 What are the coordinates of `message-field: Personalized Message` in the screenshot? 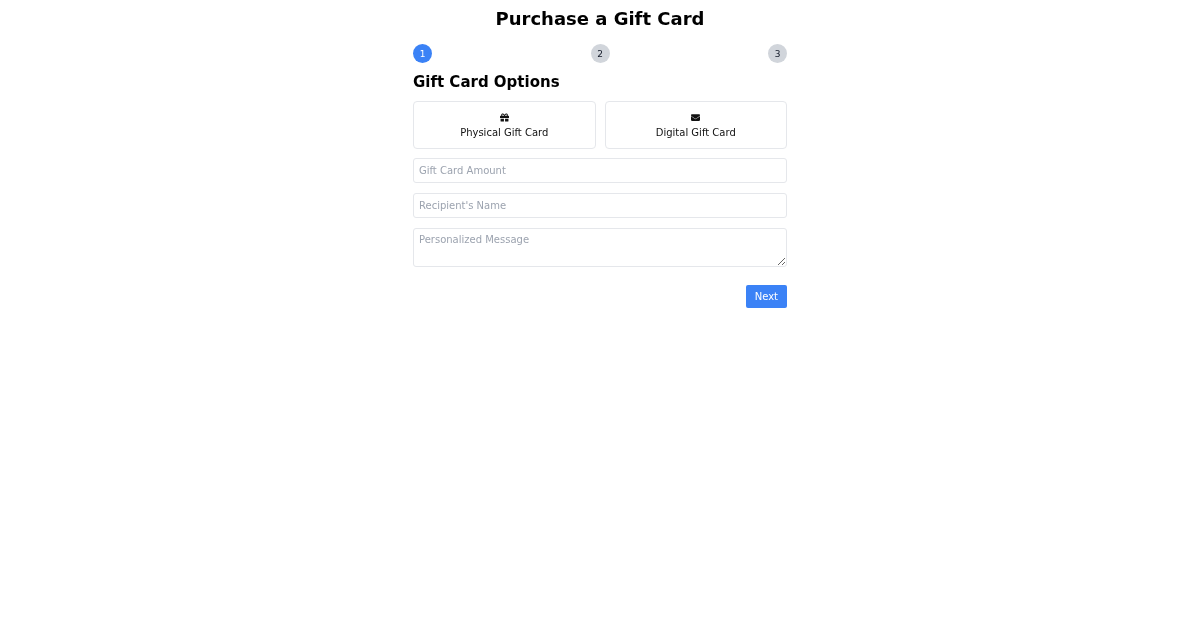 It's located at (600, 247).